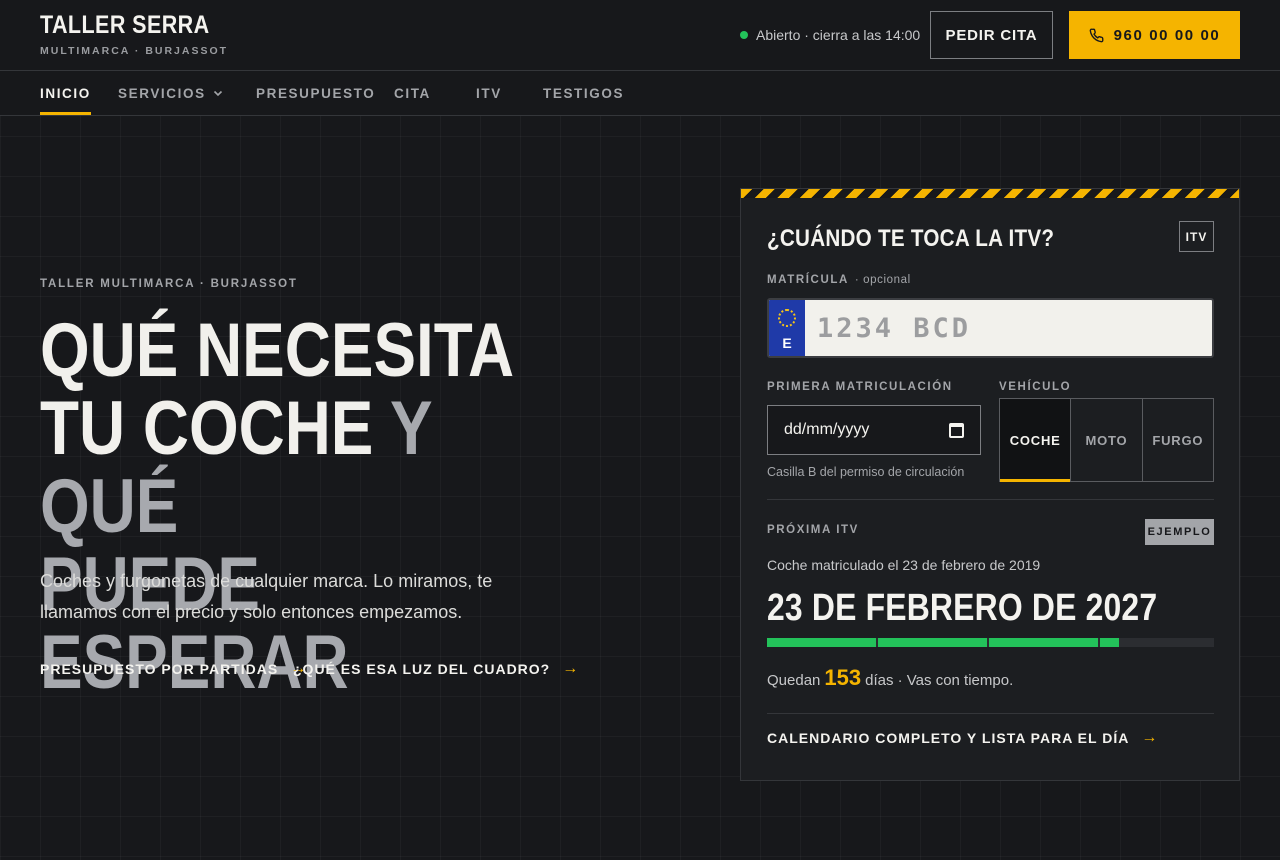 The image size is (1280, 860). Describe the element at coordinates (808, 280) in the screenshot. I see `plate-label-text: MATRÍCULA` at that location.